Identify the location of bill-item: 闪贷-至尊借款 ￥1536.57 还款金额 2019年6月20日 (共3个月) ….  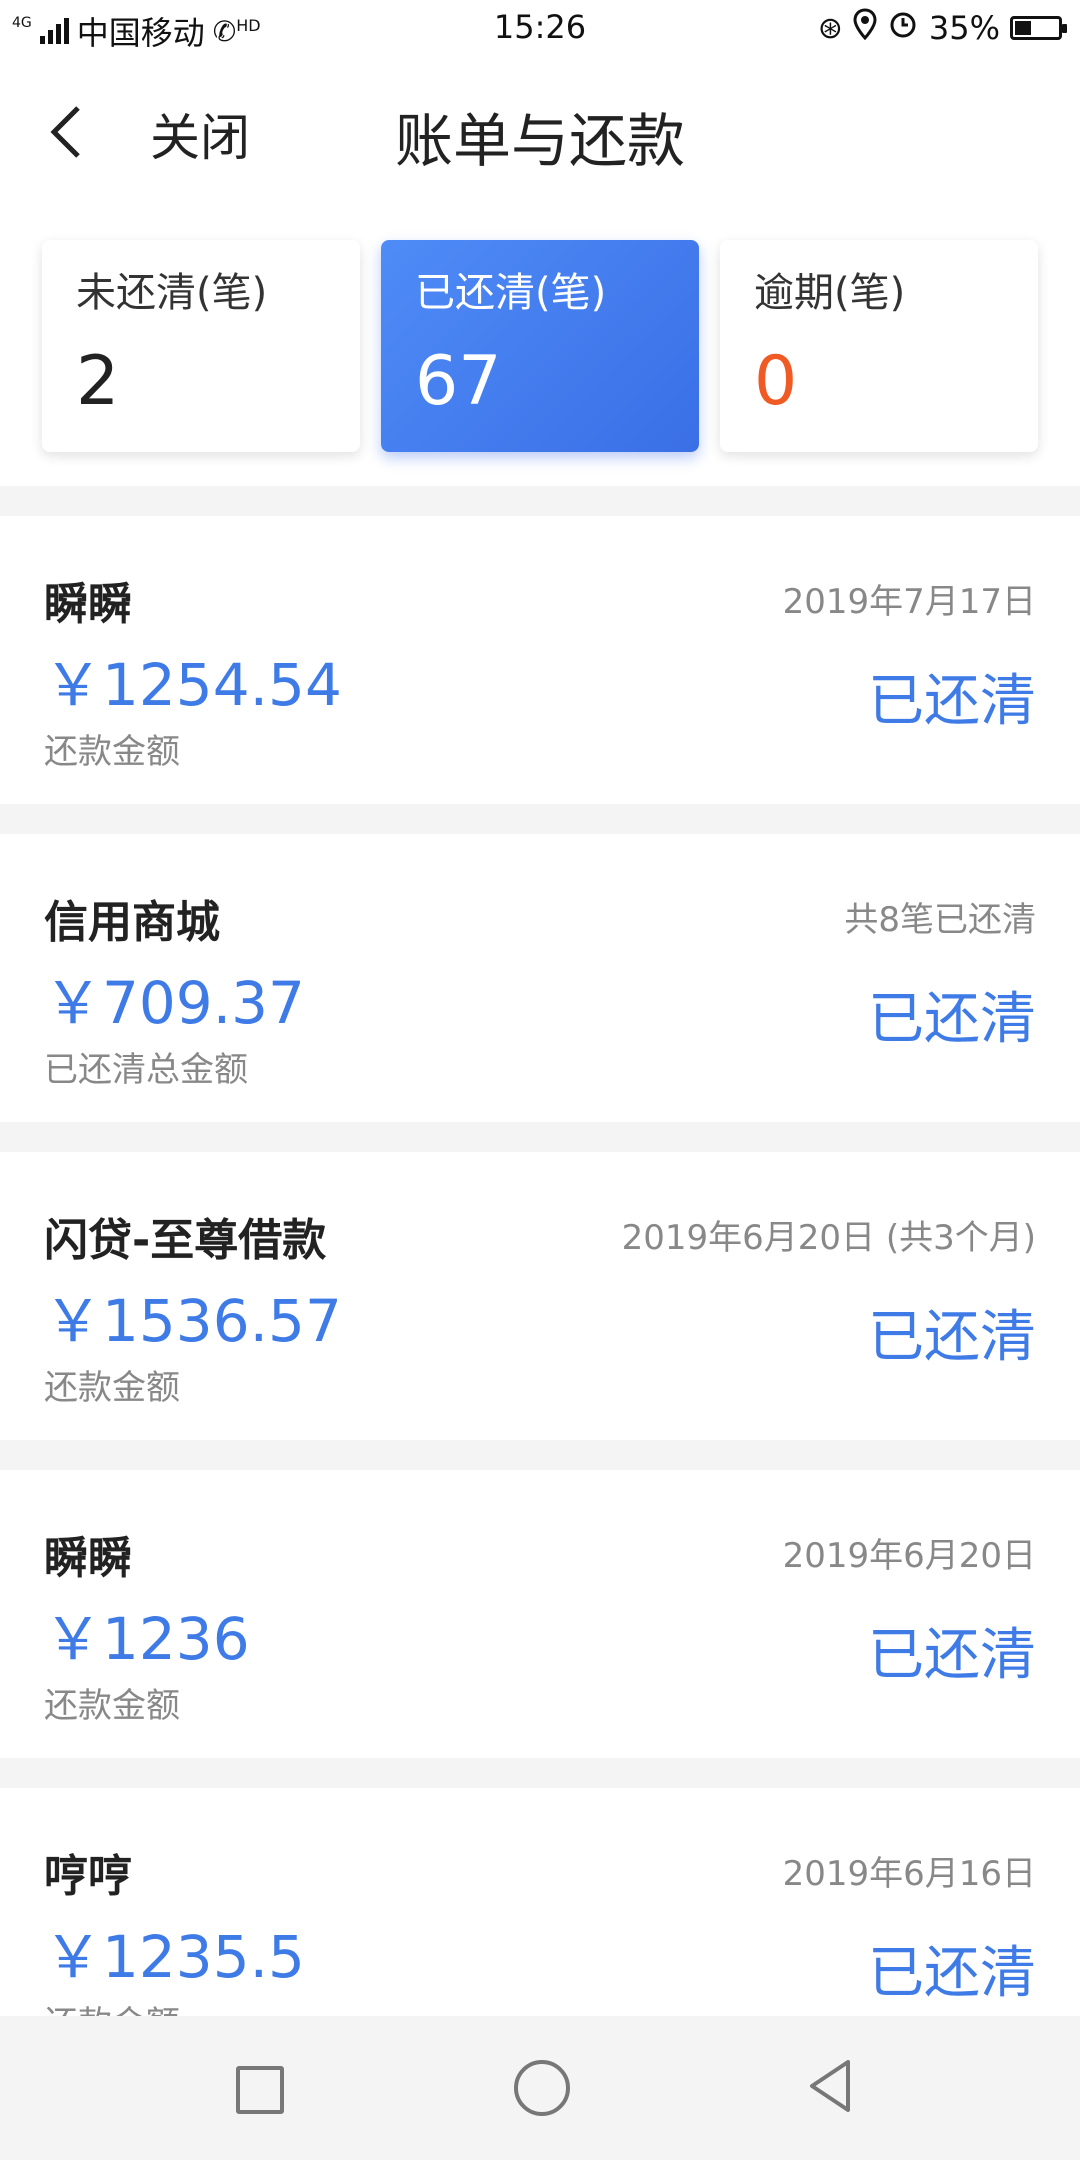
(540, 1296).